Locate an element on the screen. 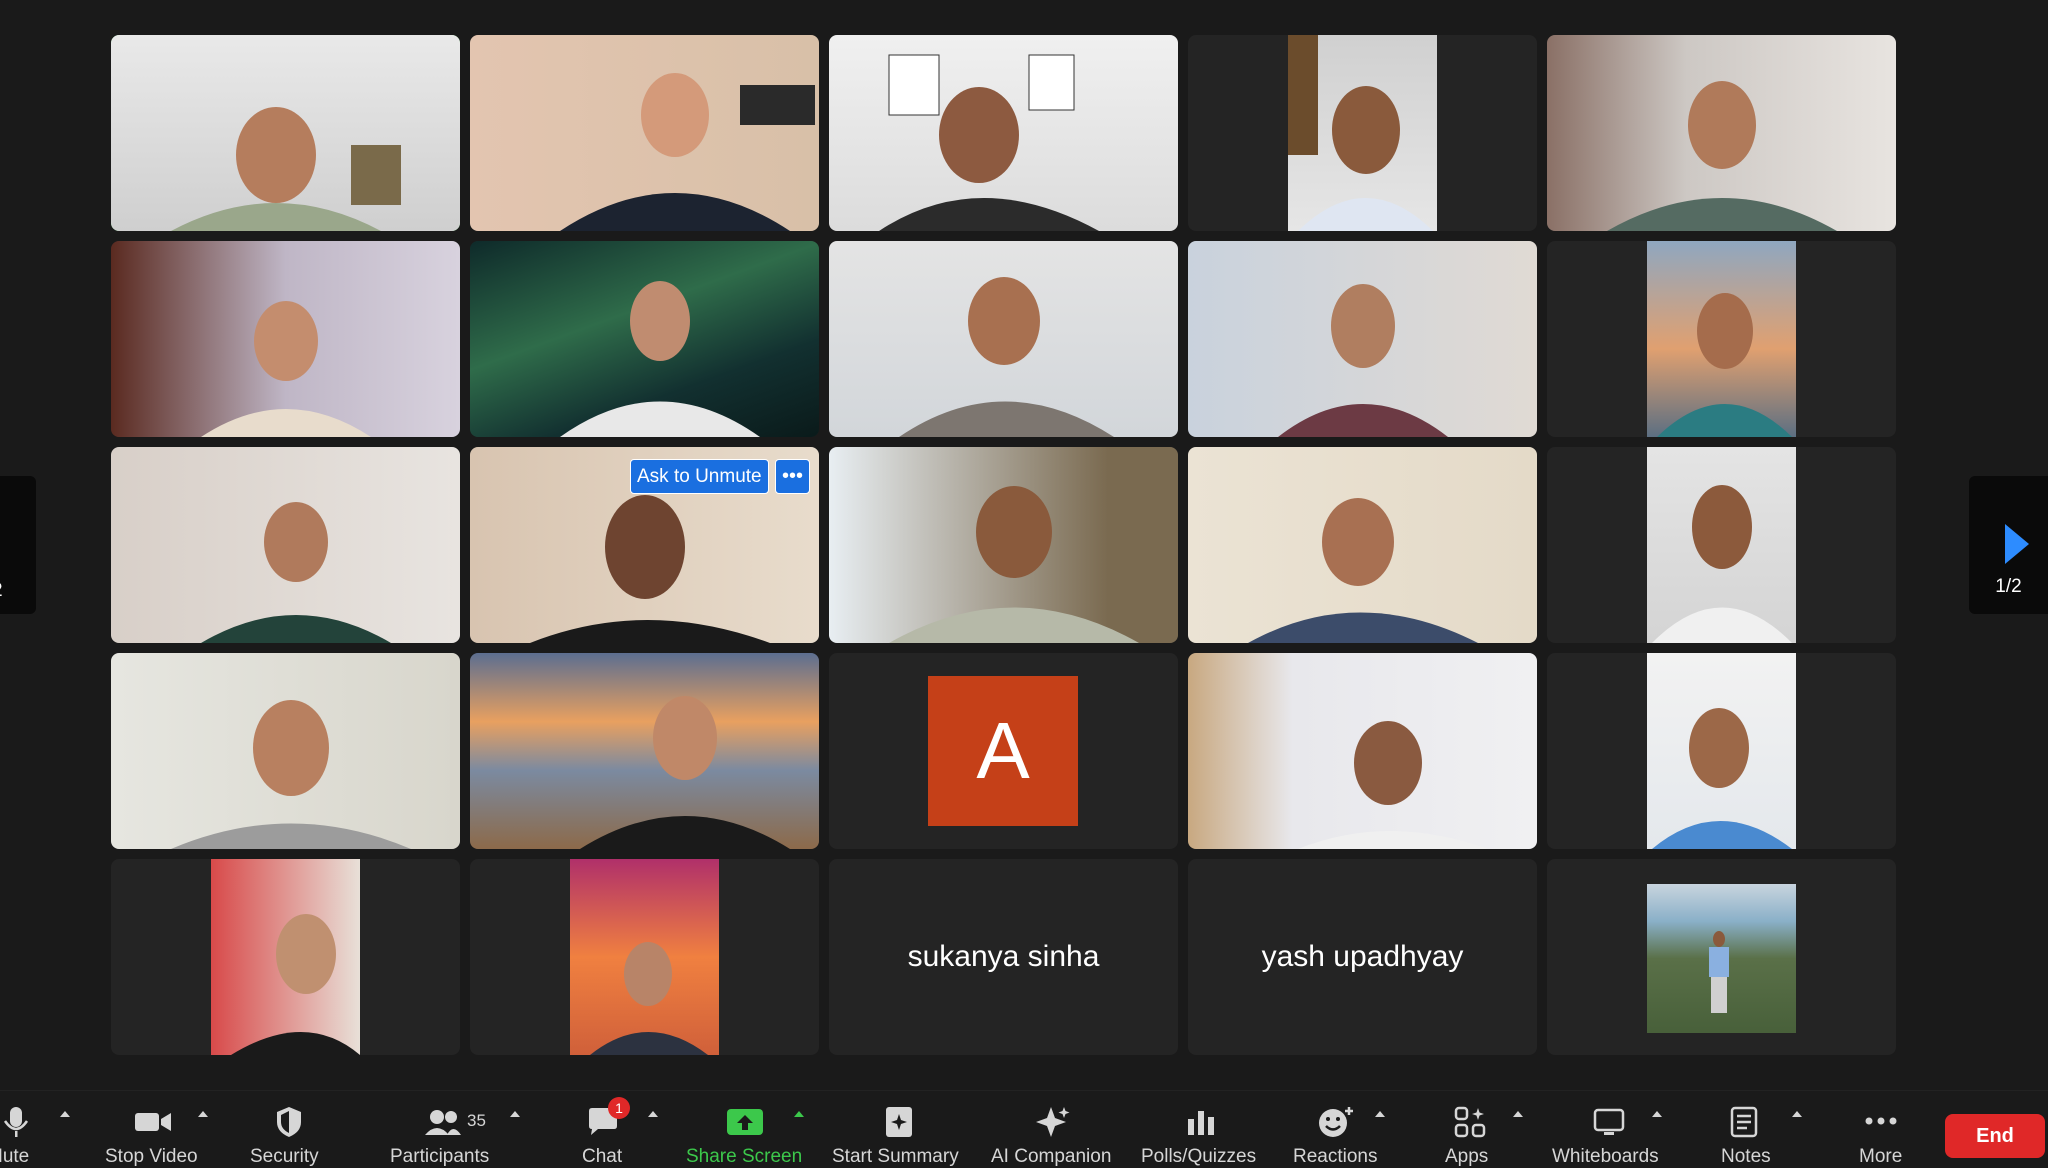  stop-video-button: Stop Video is located at coordinates (150, 1129).